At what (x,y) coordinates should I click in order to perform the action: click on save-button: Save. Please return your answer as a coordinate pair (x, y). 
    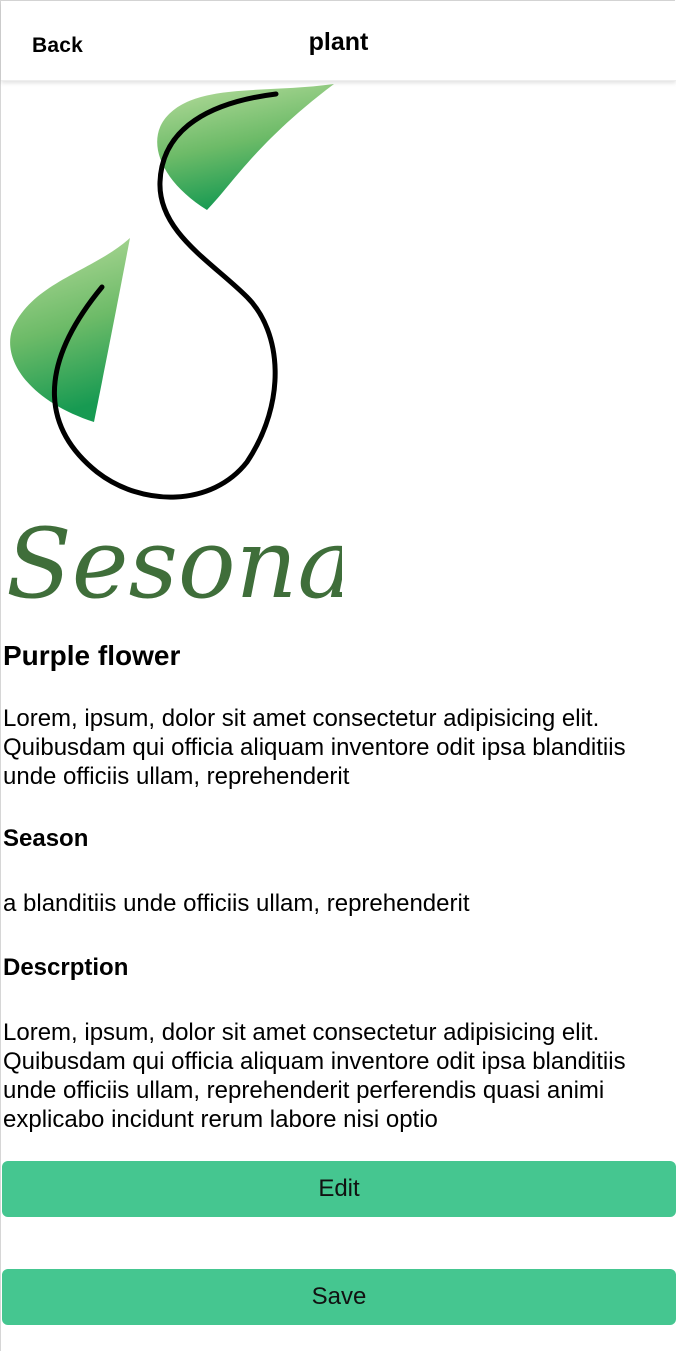
    Looking at the image, I should click on (339, 1297).